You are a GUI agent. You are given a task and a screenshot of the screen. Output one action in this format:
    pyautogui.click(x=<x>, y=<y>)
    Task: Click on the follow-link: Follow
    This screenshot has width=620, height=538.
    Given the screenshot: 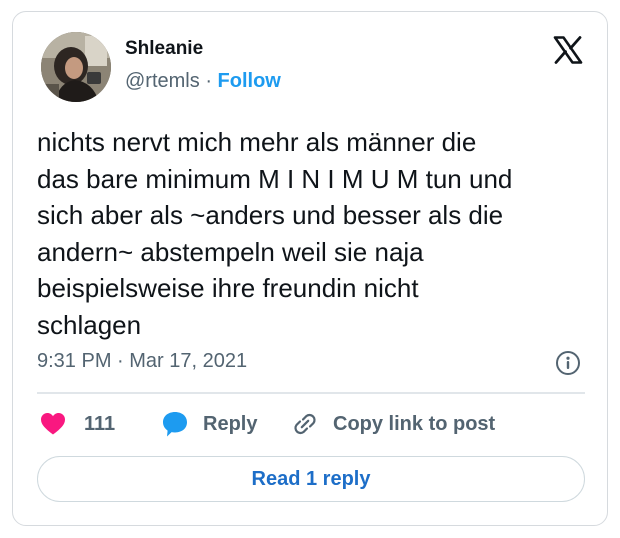 What is the action you would take?
    pyautogui.click(x=249, y=81)
    